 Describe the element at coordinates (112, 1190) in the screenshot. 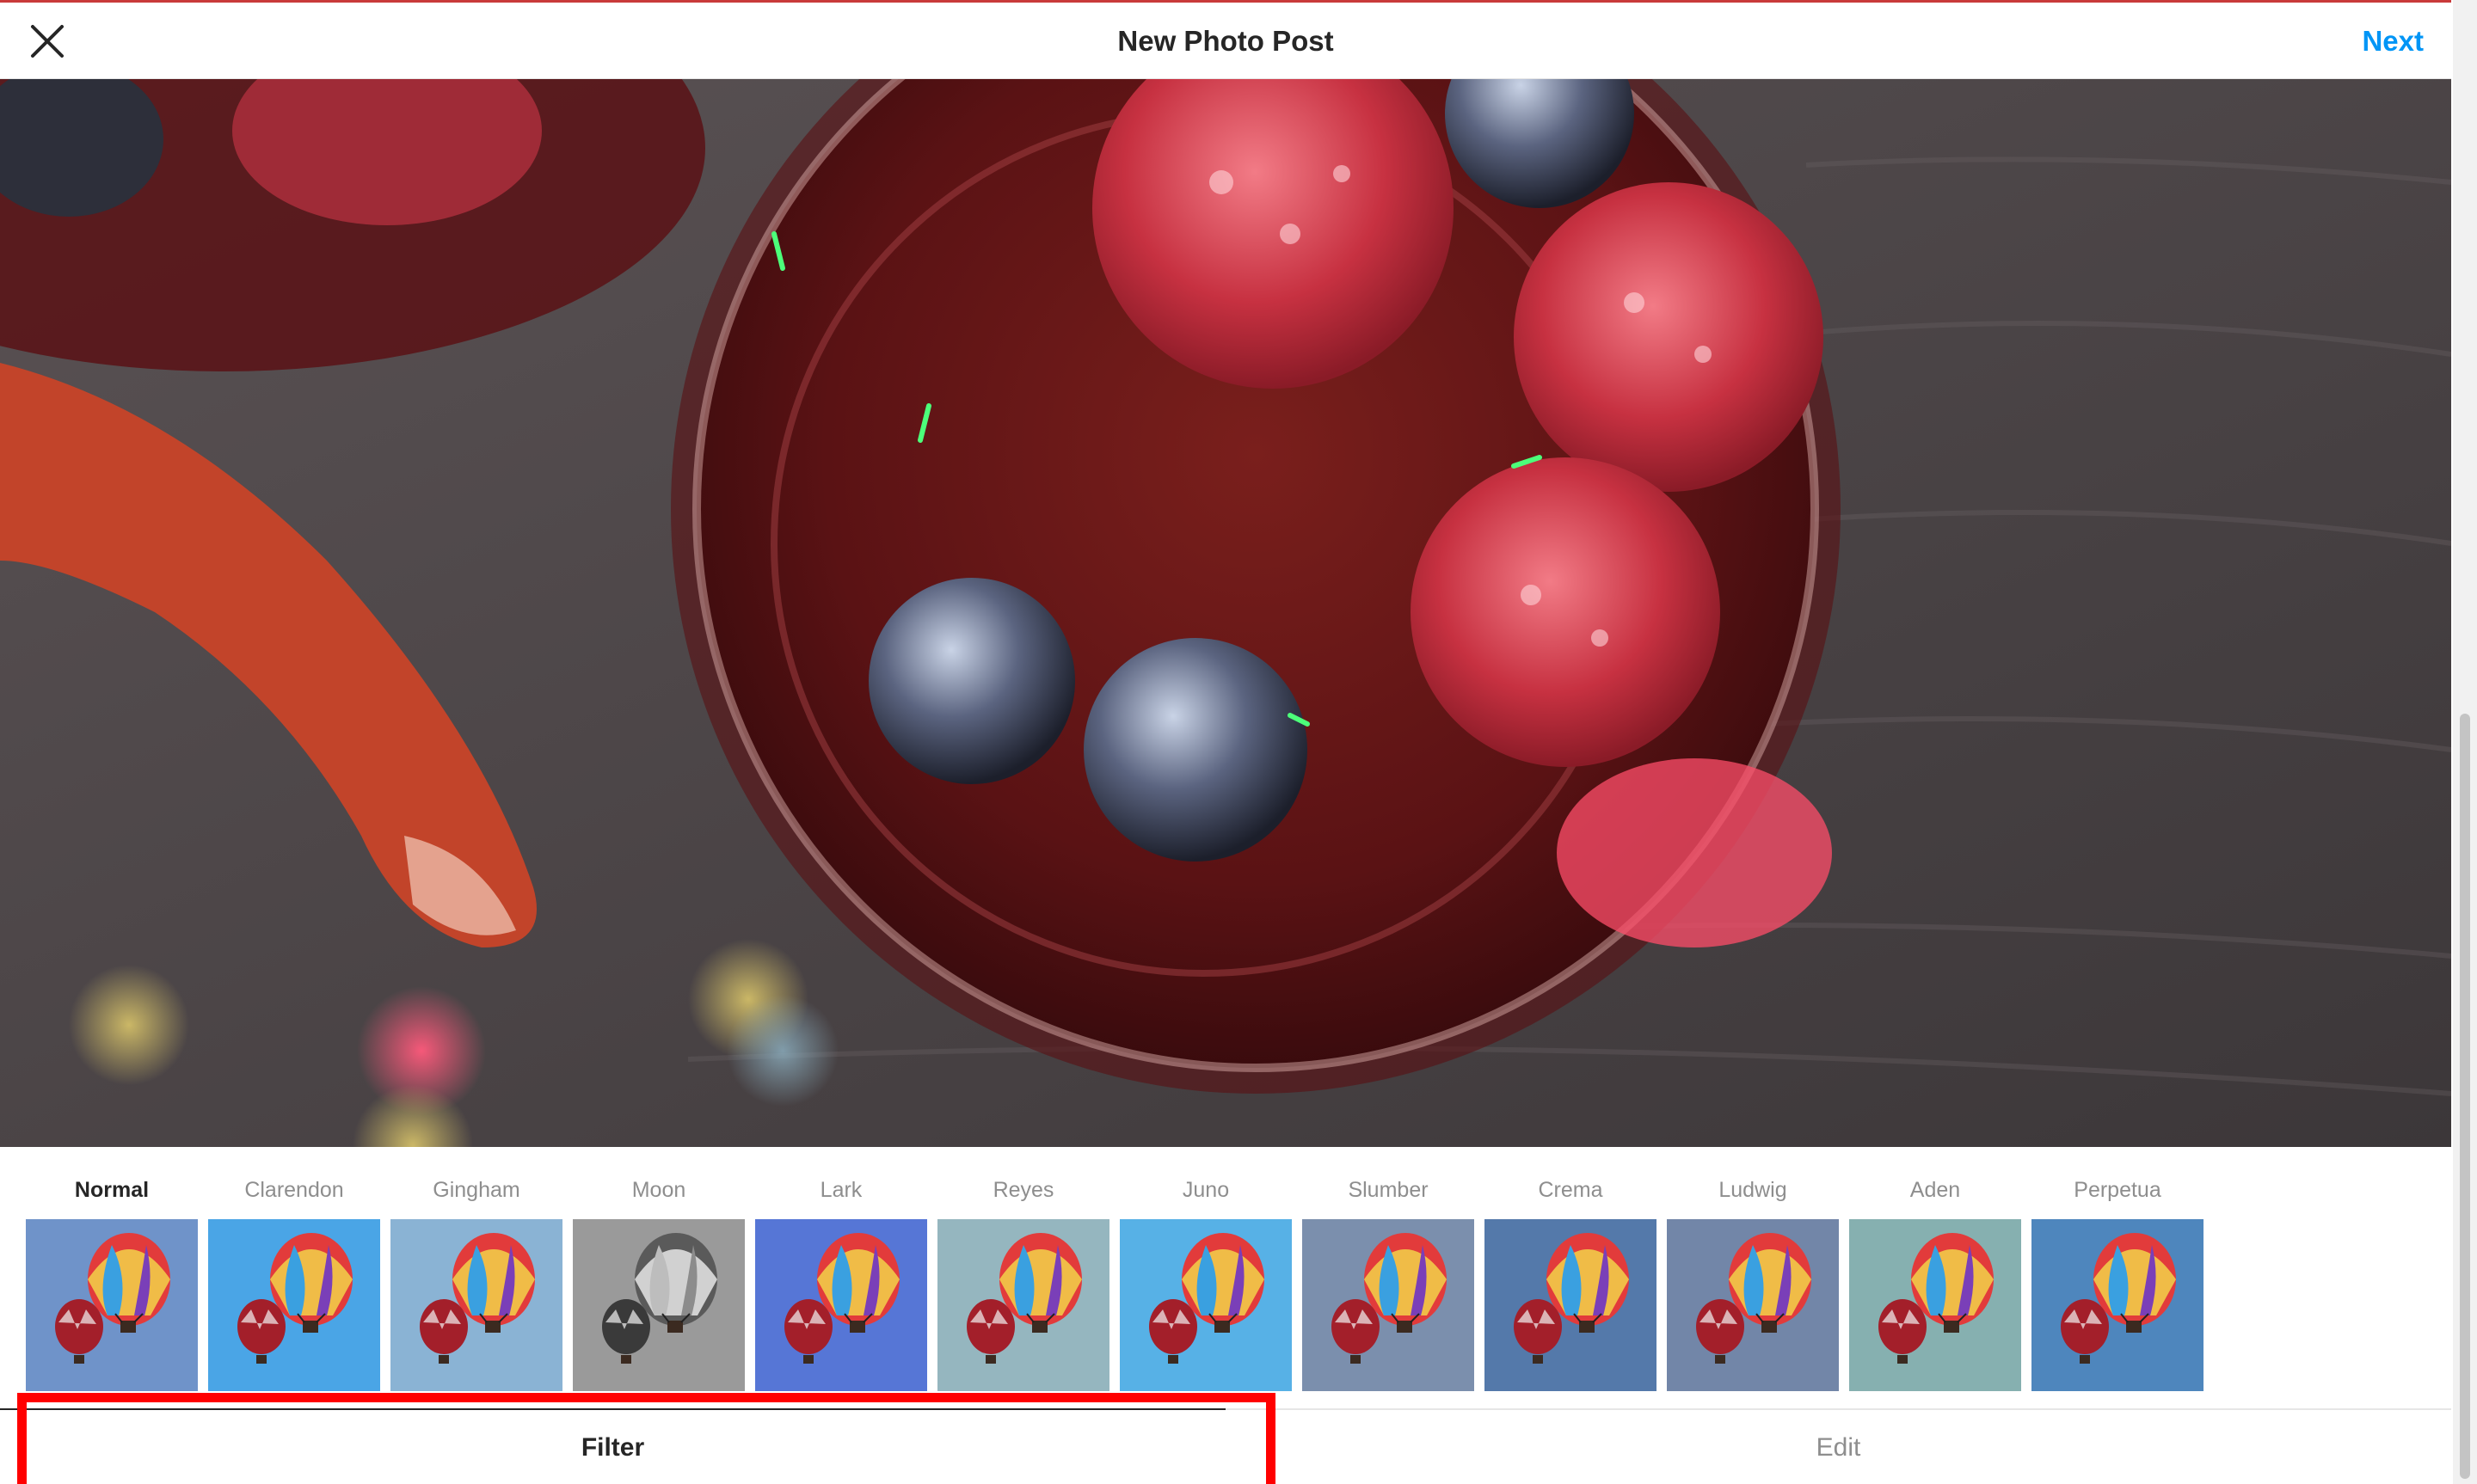

I see `filter-label: Normal` at that location.